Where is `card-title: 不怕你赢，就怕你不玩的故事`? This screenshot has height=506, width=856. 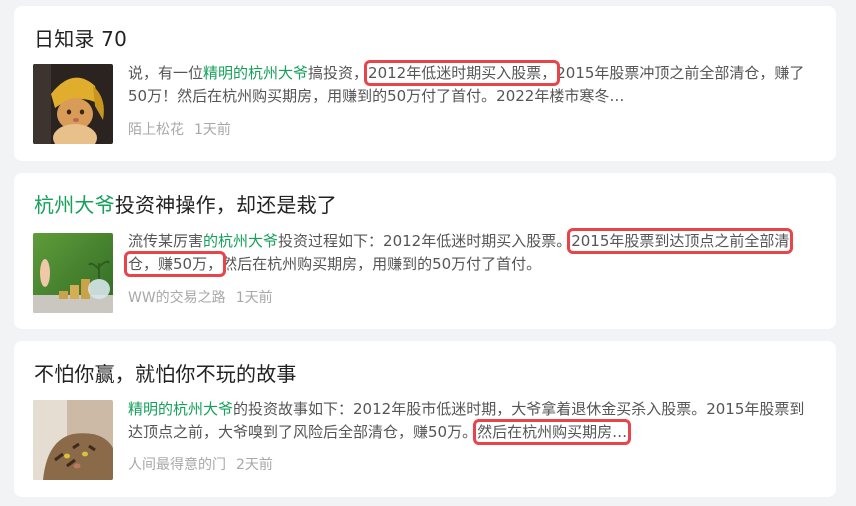 card-title: 不怕你赢，就怕你不玩的故事 is located at coordinates (165, 374).